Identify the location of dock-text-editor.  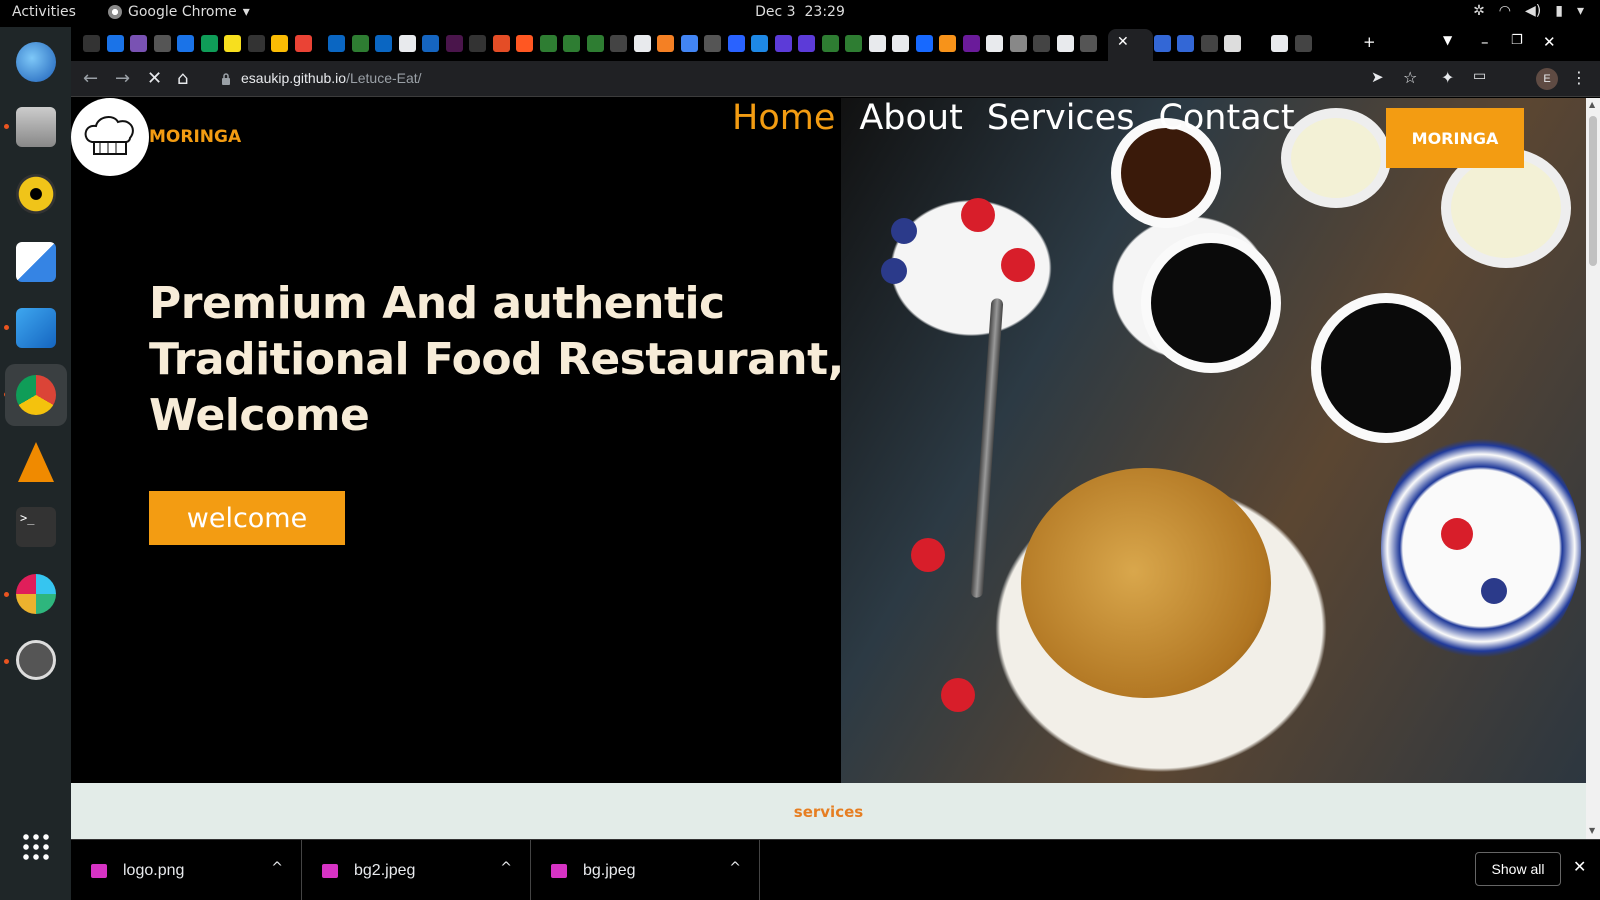
(36, 262).